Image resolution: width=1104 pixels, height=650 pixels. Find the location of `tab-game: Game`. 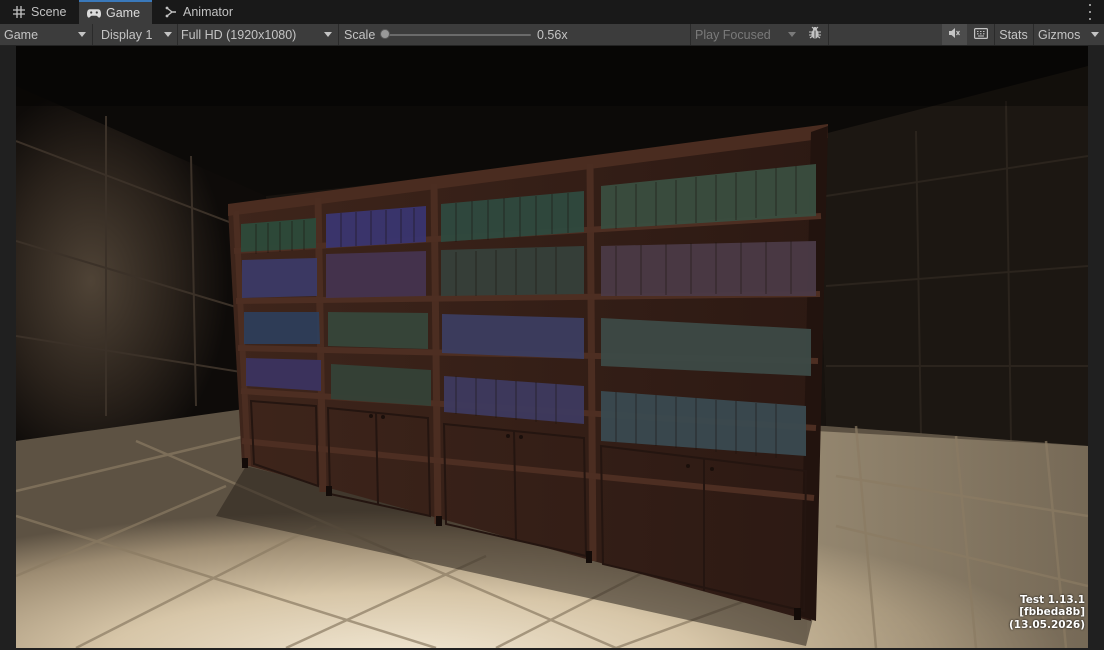

tab-game: Game is located at coordinates (115, 12).